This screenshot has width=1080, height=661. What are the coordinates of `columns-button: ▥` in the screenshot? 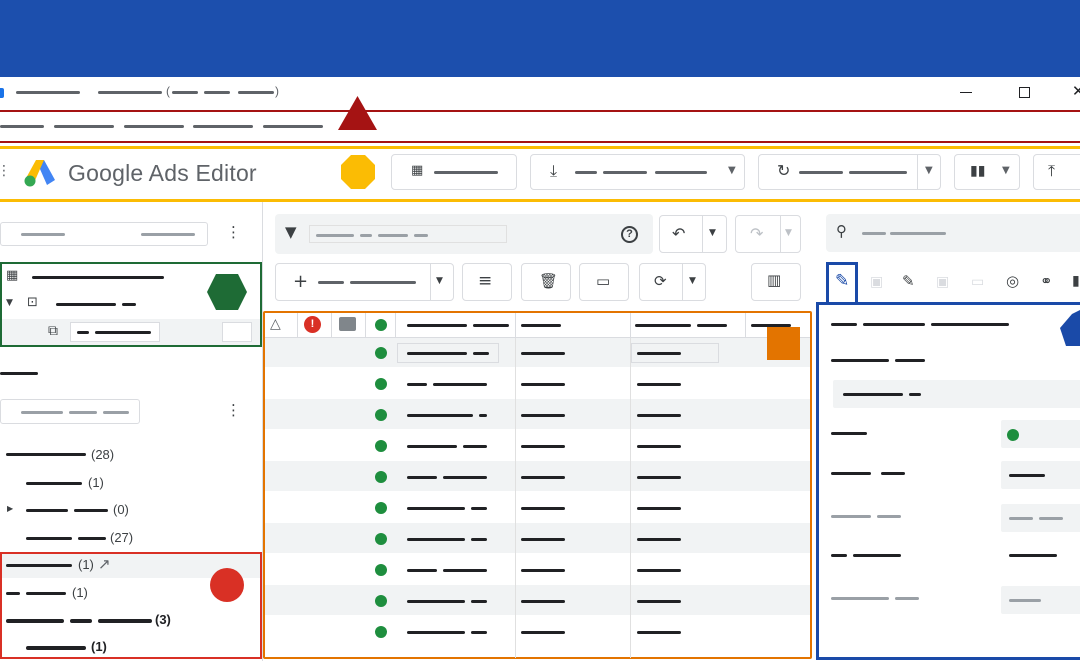 It's located at (776, 282).